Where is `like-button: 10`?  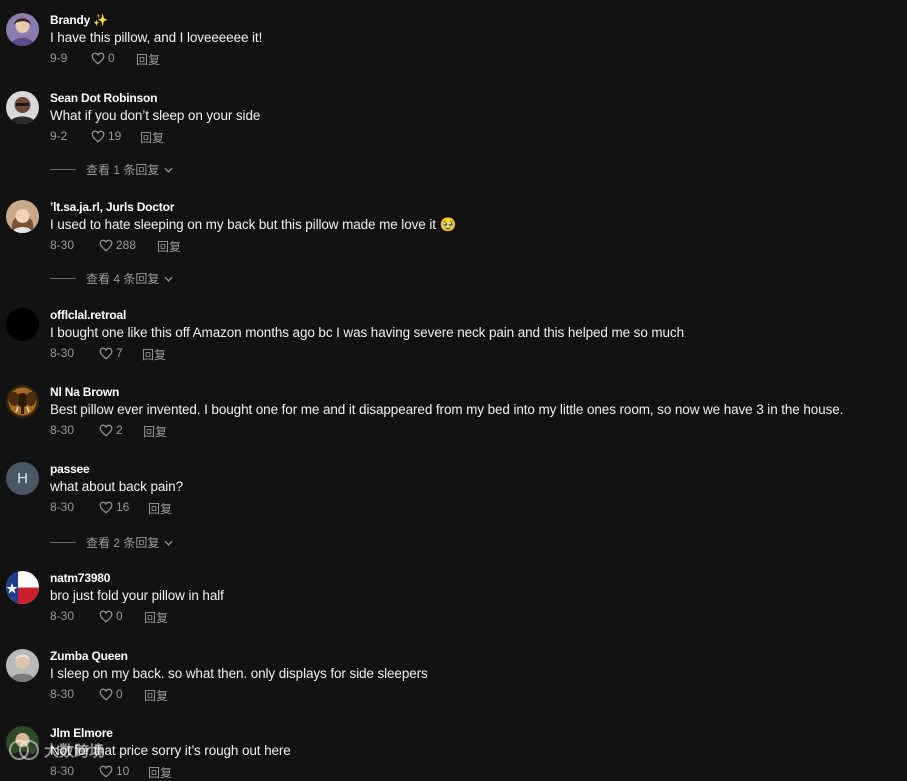 like-button: 10 is located at coordinates (114, 771).